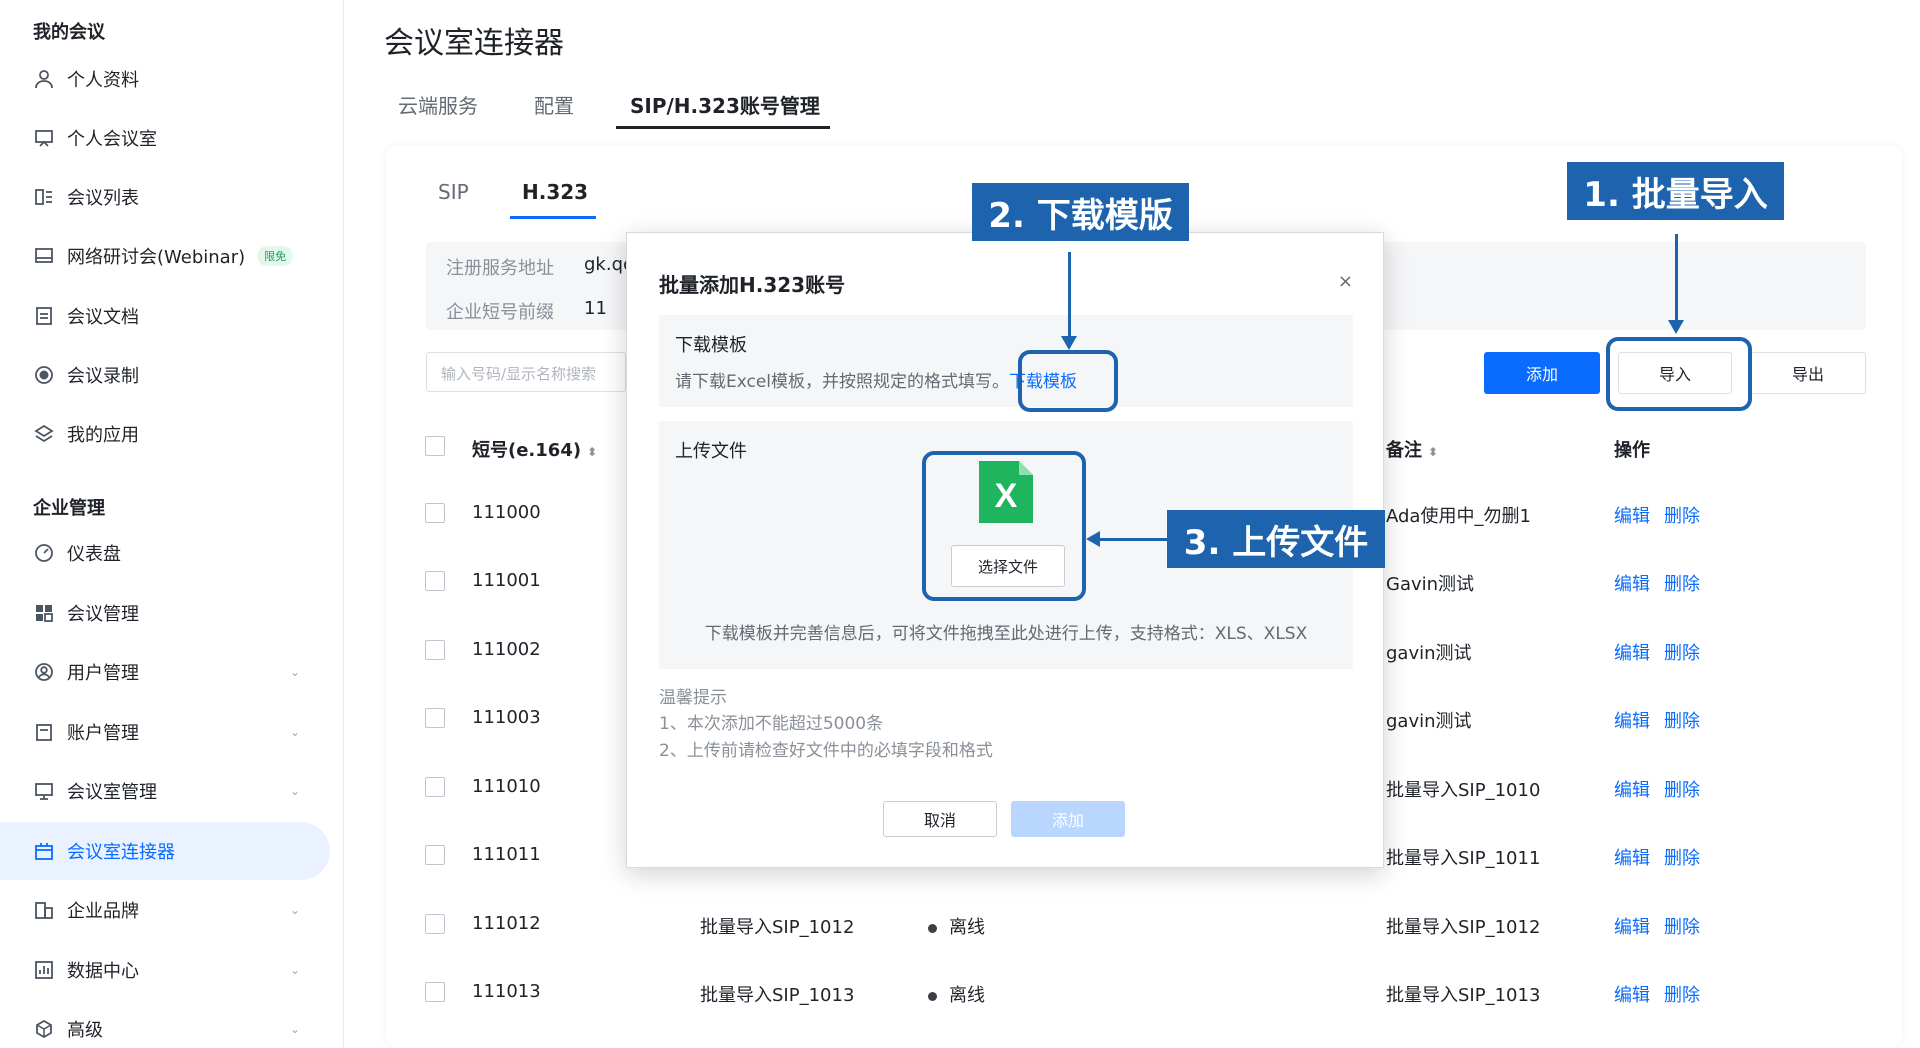 The width and height of the screenshot is (1920, 1048). I want to click on sidebar-item-advanced: 高级 ⌄, so click(165, 1024).